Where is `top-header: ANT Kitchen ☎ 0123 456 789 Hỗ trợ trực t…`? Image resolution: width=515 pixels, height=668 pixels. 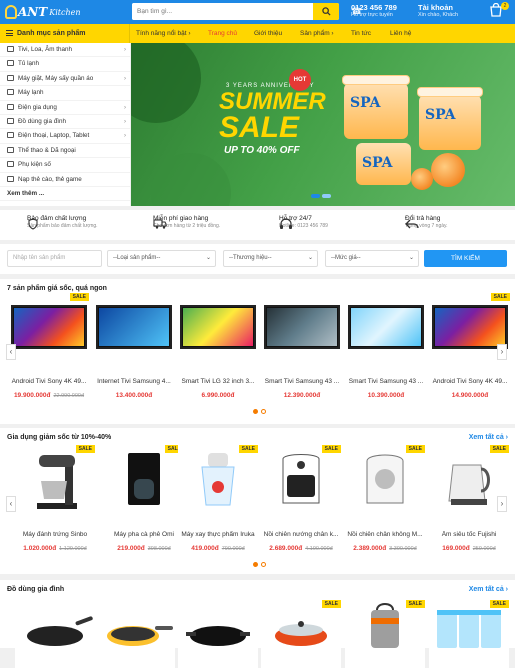
top-header: ANT Kitchen ☎ 0123 456 789 Hỗ trợ trực t… is located at coordinates (257, 12).